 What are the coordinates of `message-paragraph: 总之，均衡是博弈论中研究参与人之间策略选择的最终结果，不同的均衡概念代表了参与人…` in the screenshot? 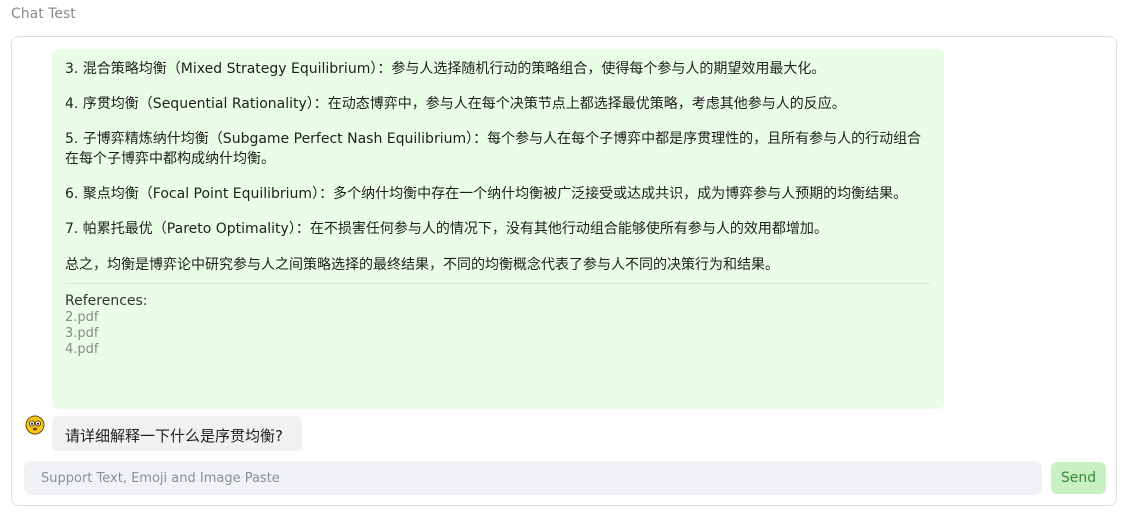 It's located at (422, 265).